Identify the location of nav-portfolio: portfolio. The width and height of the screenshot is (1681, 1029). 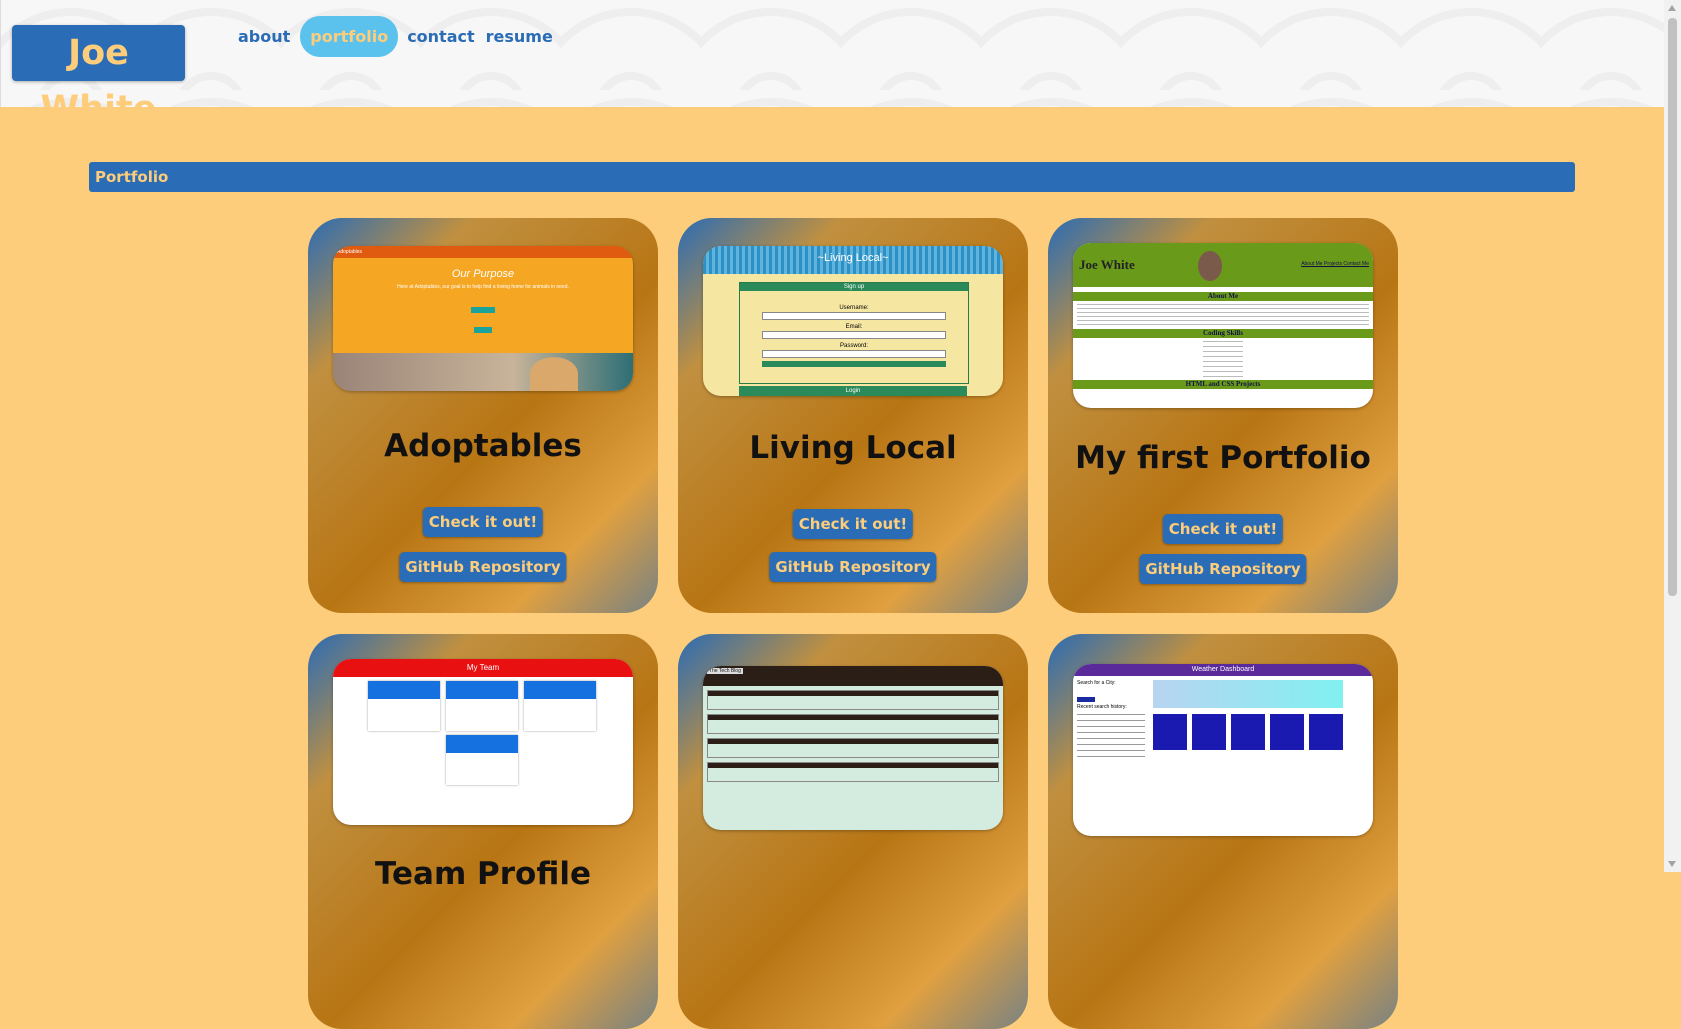
(349, 36).